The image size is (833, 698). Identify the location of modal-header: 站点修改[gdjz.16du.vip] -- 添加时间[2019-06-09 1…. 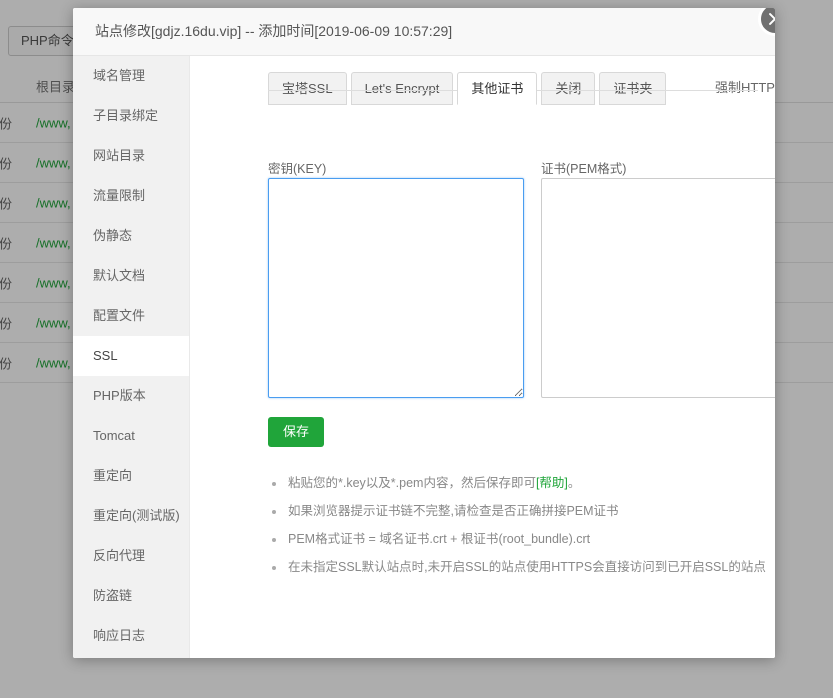
(424, 32).